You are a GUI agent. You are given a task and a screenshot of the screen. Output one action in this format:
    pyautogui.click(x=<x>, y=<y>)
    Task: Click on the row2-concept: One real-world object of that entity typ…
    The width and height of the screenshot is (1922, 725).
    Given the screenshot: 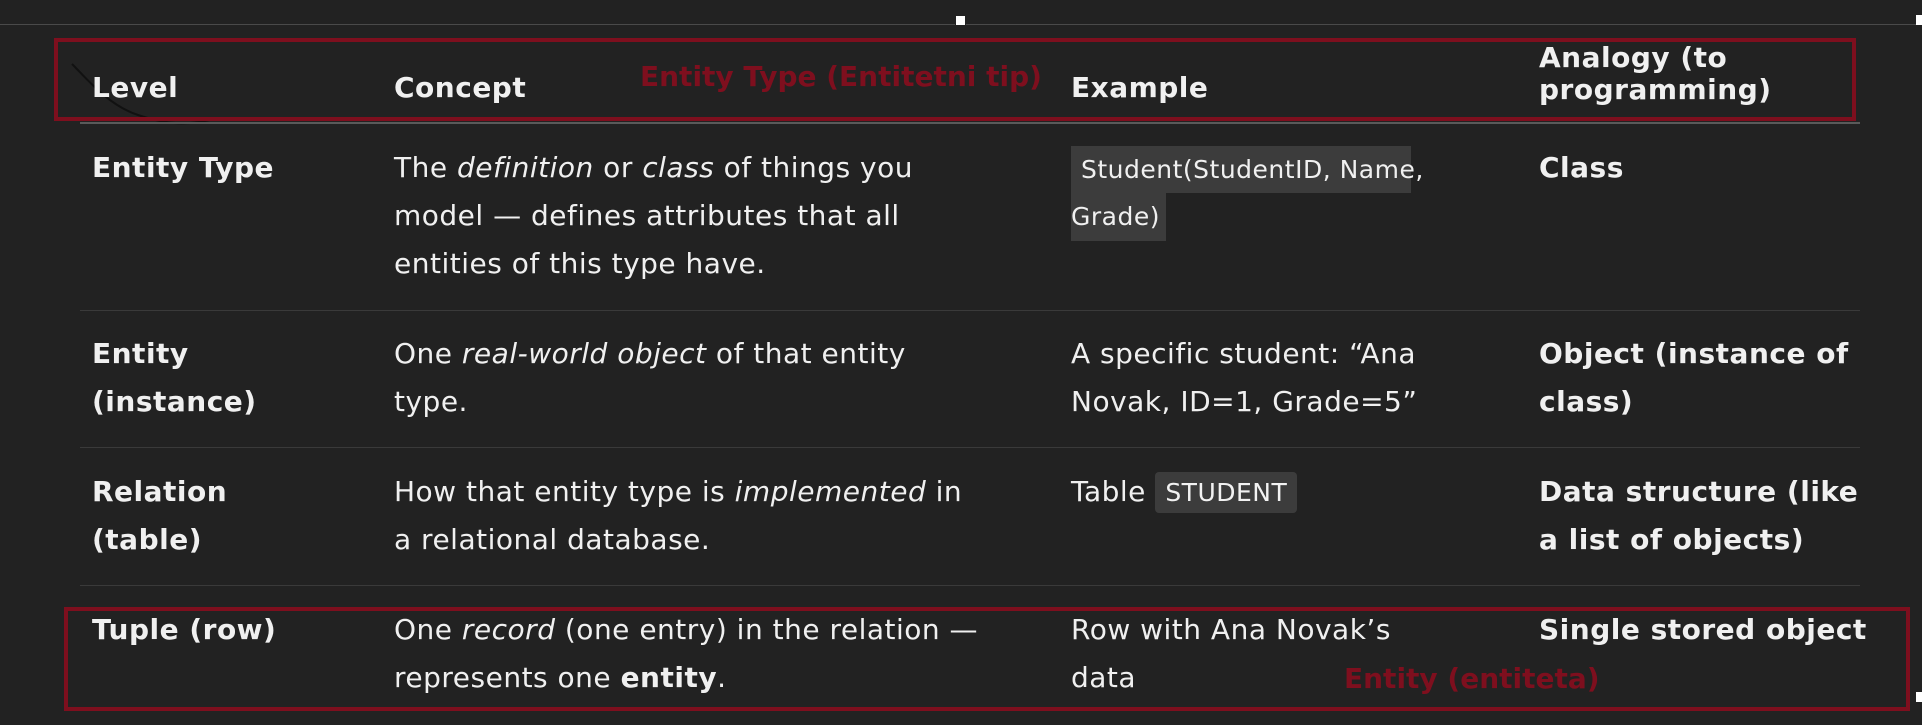 What is the action you would take?
    pyautogui.click(x=650, y=377)
    